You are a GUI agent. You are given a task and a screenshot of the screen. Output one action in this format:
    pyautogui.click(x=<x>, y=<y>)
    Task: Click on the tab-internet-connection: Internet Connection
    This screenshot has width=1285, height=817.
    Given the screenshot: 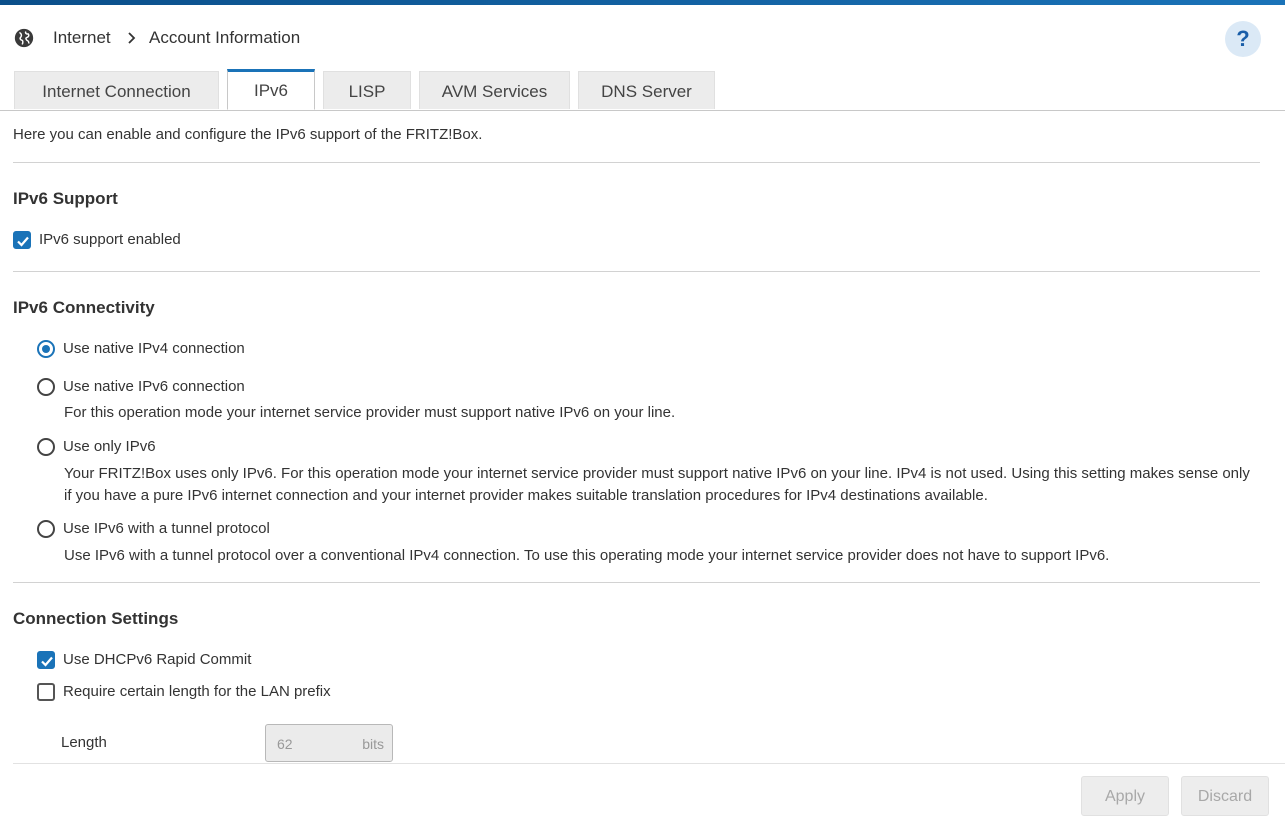 What is the action you would take?
    pyautogui.click(x=116, y=90)
    